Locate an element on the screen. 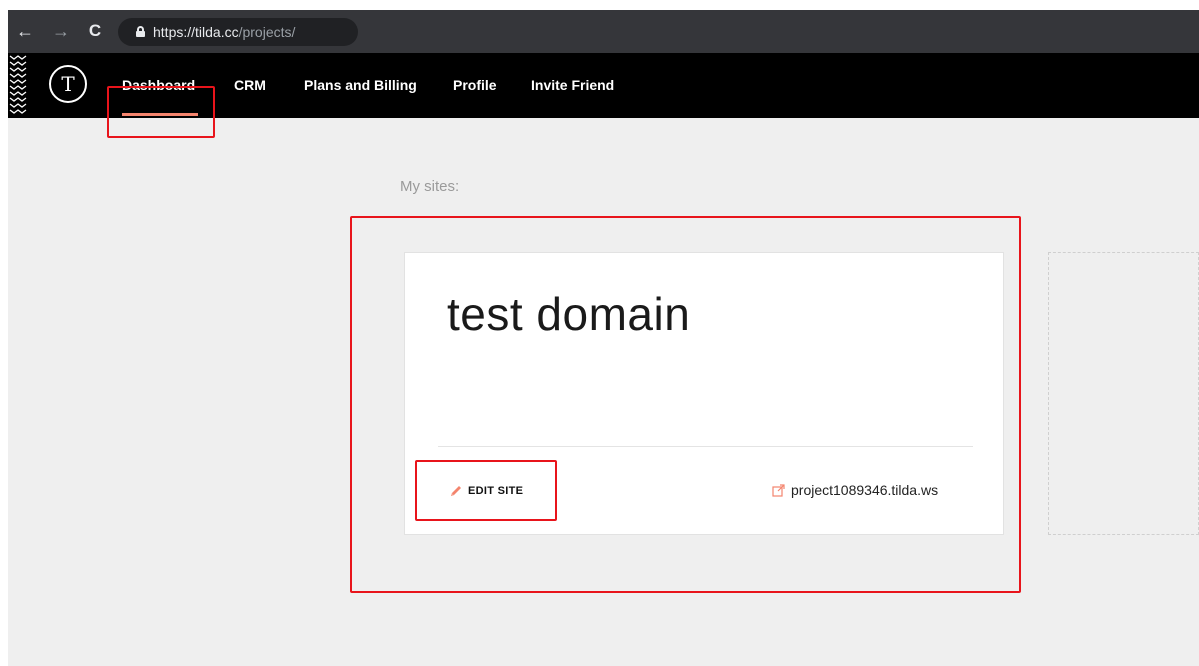  address-bar: https://tilda.cc/projects/ is located at coordinates (238, 32).